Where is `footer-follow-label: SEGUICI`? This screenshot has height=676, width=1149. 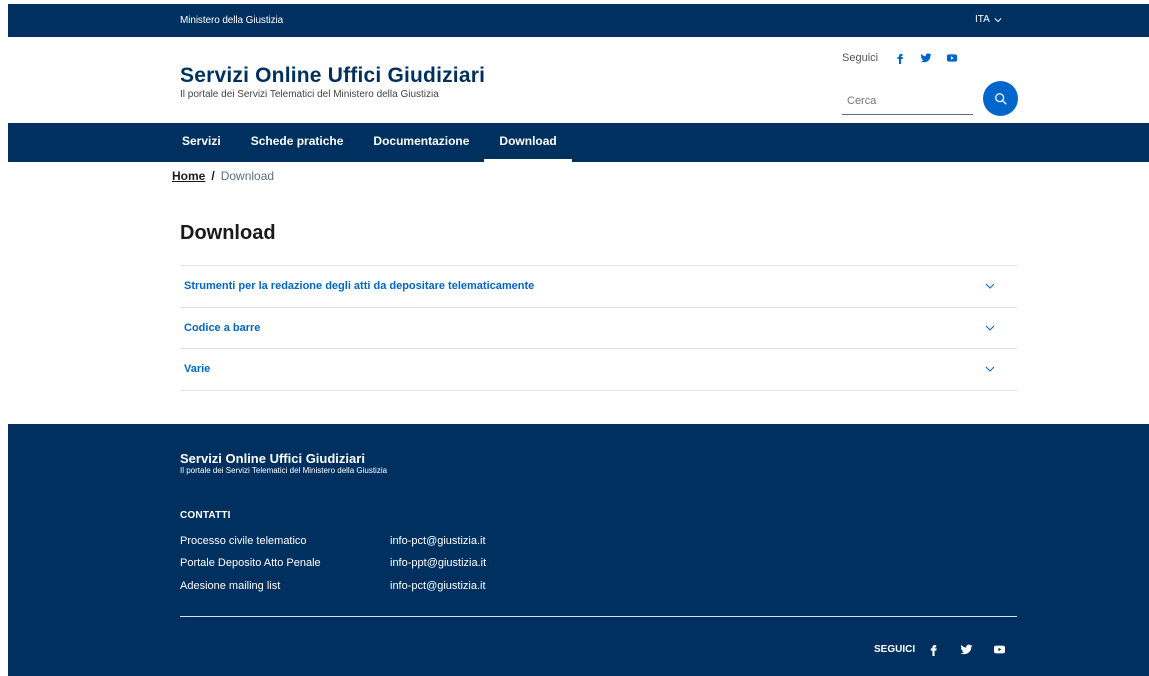 footer-follow-label: SEGUICI is located at coordinates (895, 649).